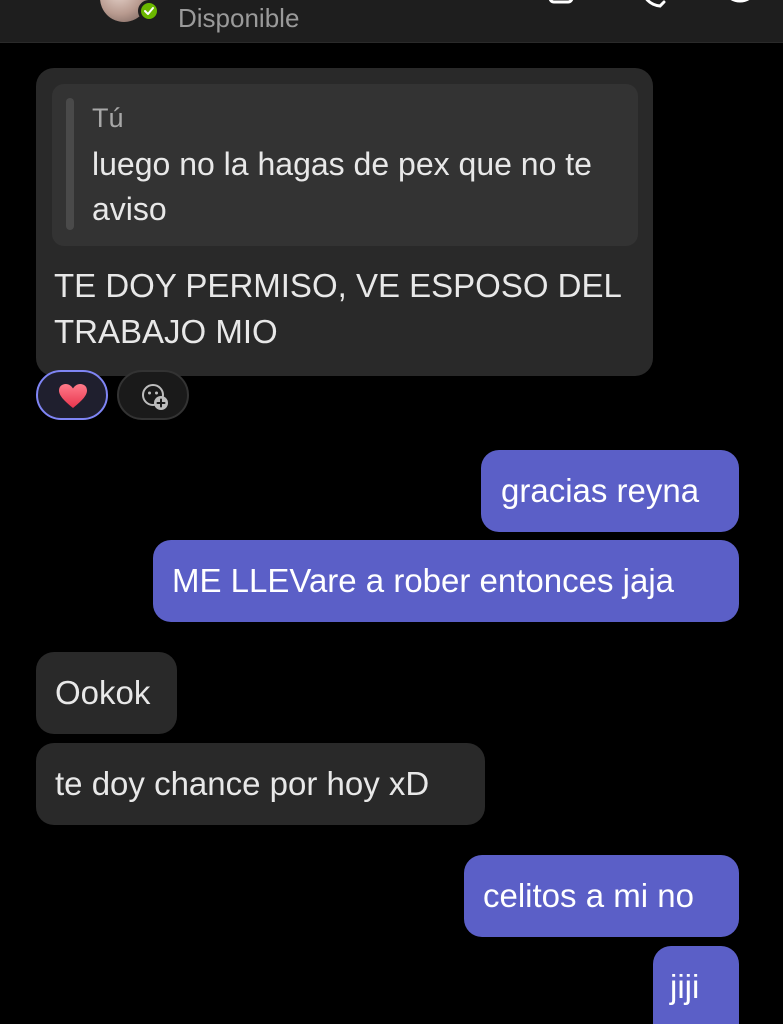  What do you see at coordinates (566, 6) in the screenshot?
I see `video-call-icon` at bounding box center [566, 6].